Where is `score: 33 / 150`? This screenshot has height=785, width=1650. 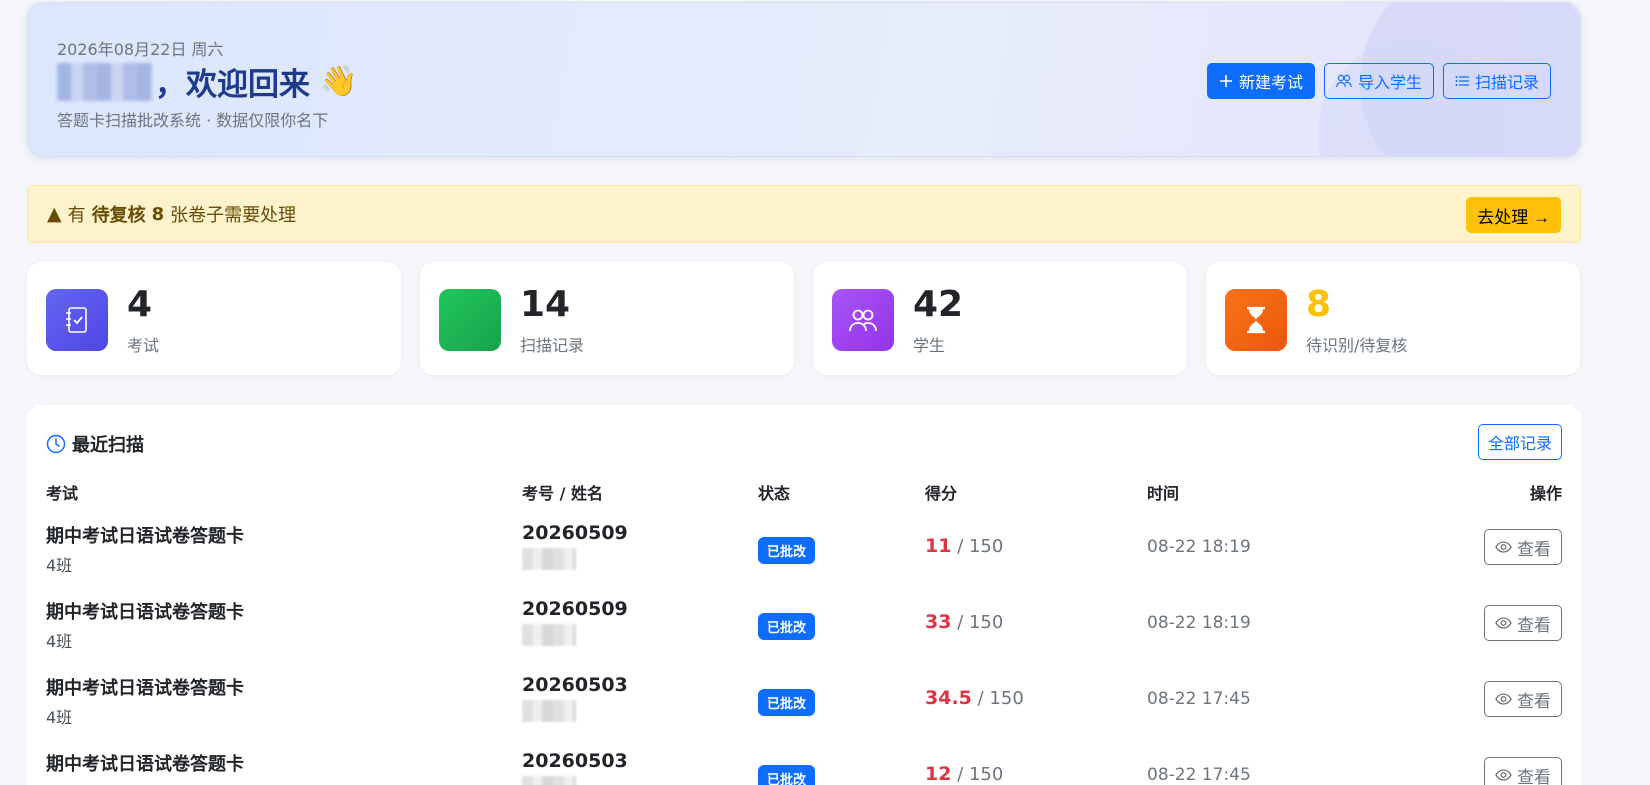
score: 33 / 150 is located at coordinates (964, 622).